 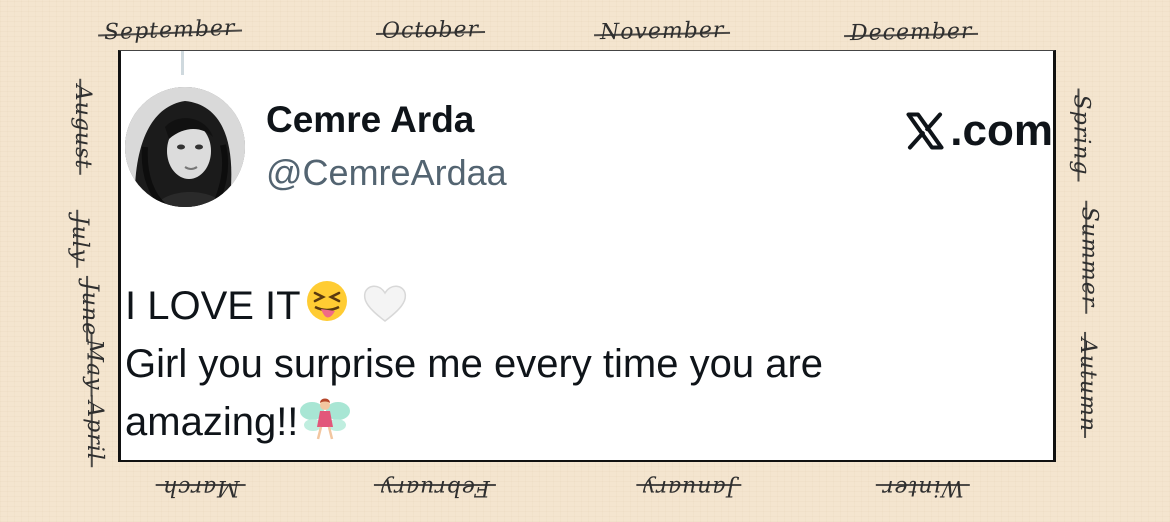 What do you see at coordinates (1081, 135) in the screenshot?
I see `month-label: Spring` at bounding box center [1081, 135].